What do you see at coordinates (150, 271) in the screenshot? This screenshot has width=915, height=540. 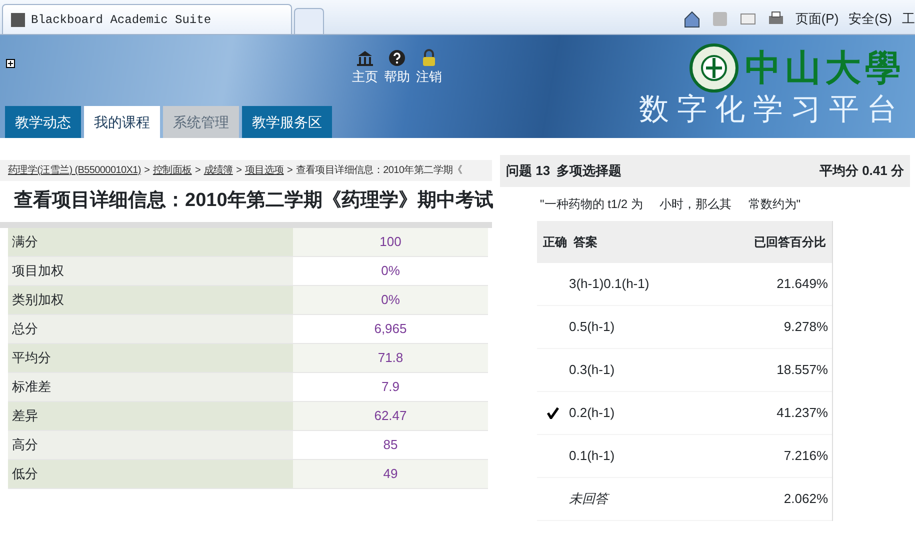 I see `stat-label: 项目加权` at bounding box center [150, 271].